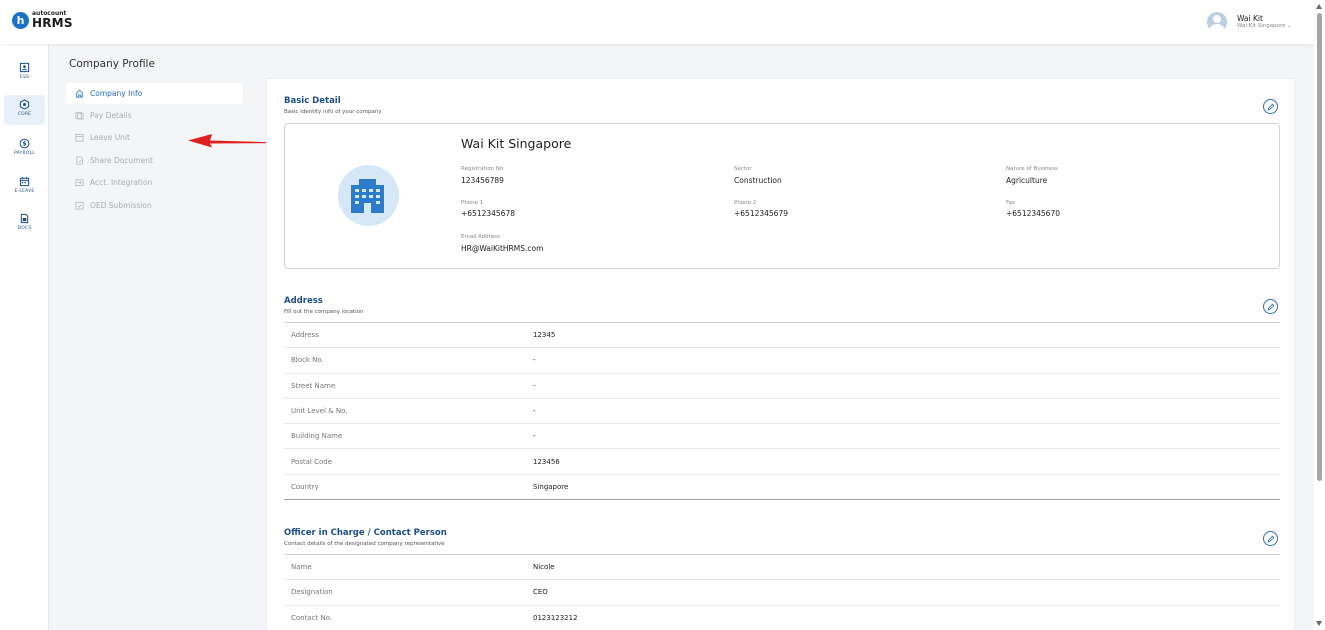 Image resolution: width=1325 pixels, height=630 pixels. Describe the element at coordinates (121, 205) in the screenshot. I see `subnav-label: OED Submission` at that location.